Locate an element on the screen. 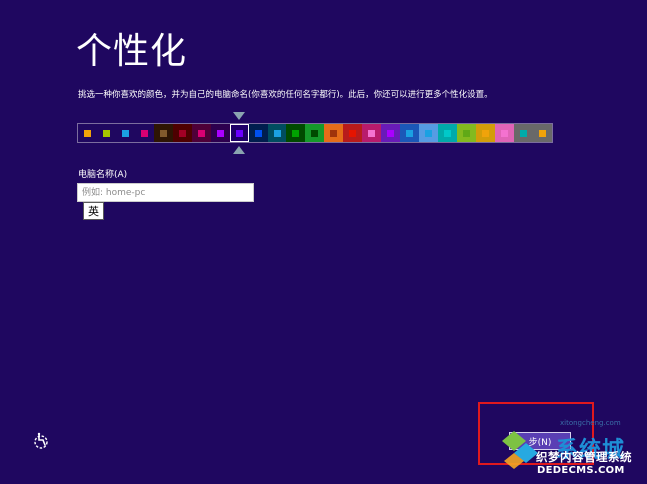  selected-color-marker-bottom-icon is located at coordinates (239, 150).